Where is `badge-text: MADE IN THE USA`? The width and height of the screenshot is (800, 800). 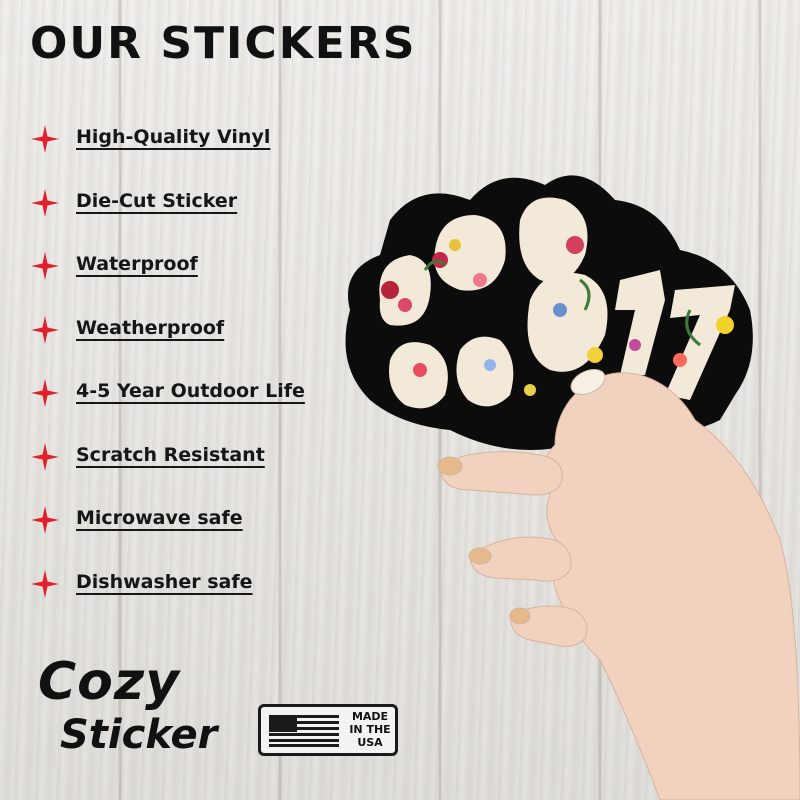 badge-text: MADE IN THE USA is located at coordinates (370, 729).